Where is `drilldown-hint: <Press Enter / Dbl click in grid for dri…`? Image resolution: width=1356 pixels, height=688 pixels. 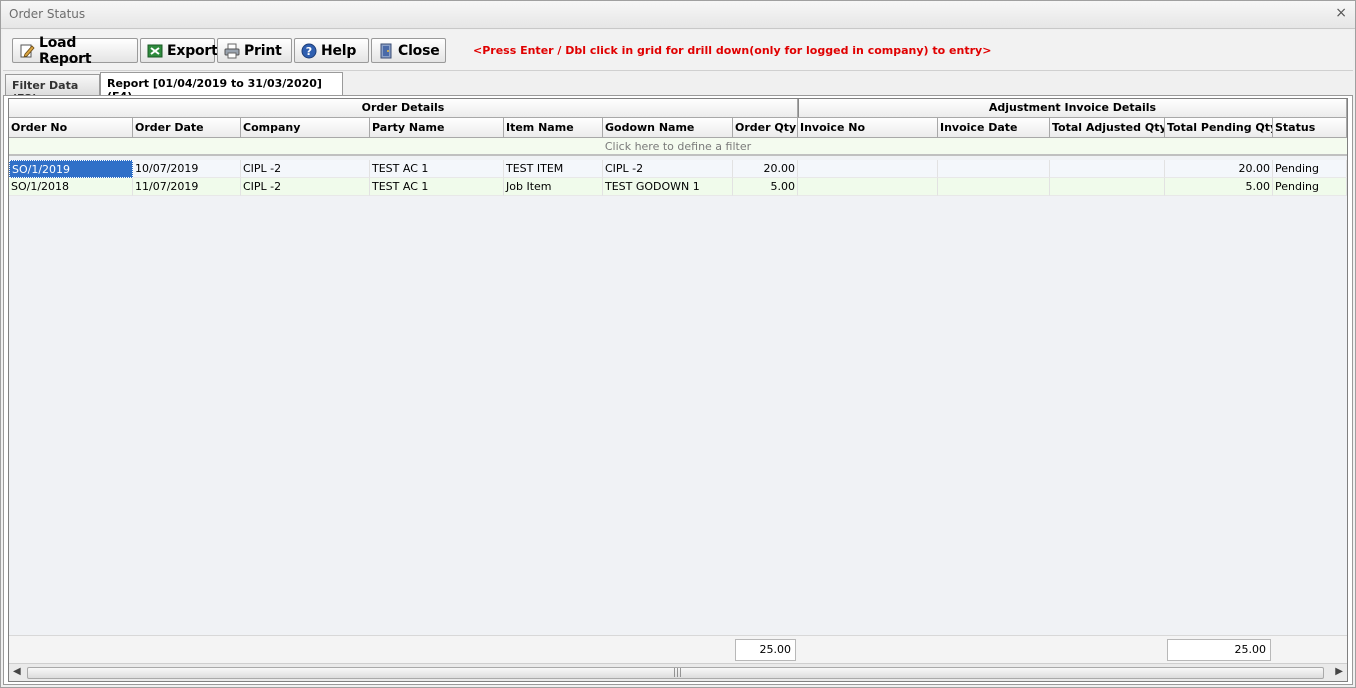 drilldown-hint: <Press Enter / Dbl click in grid for dri… is located at coordinates (732, 50).